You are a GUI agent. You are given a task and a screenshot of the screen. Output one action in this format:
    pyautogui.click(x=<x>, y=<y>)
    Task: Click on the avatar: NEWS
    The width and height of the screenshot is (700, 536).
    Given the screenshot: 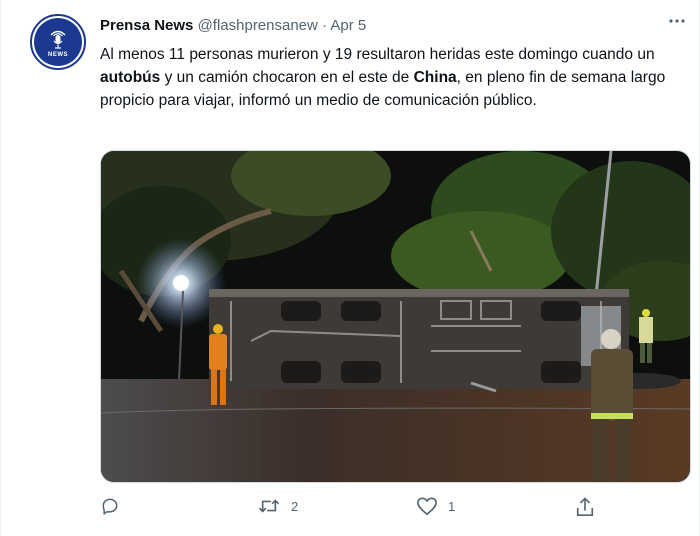 What is the action you would take?
    pyautogui.click(x=58, y=42)
    